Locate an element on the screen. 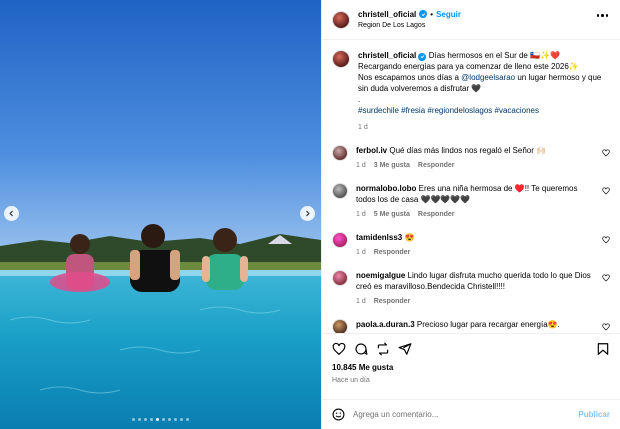 The image size is (620, 429). author-username: christell_oficial is located at coordinates (387, 14).